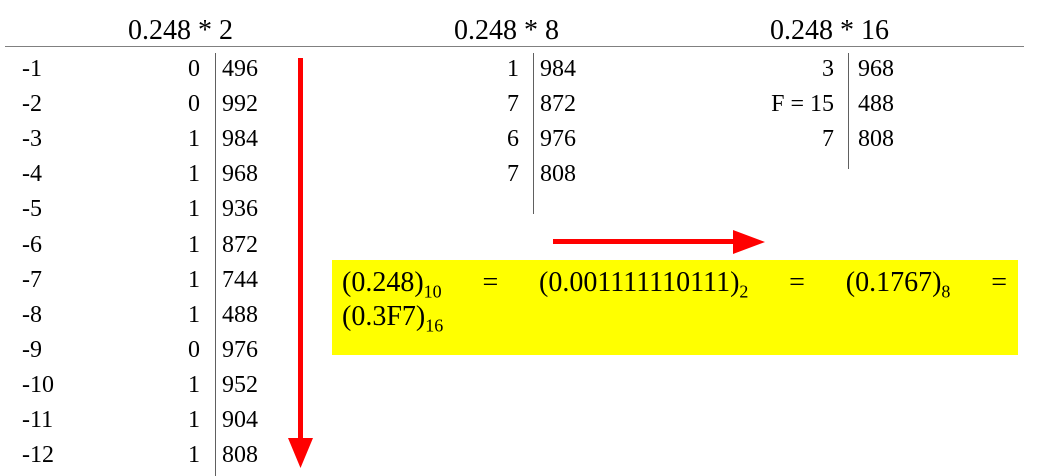 The image size is (1039, 476). What do you see at coordinates (180, 30) in the screenshot?
I see `binary-header: 0.248 * 2` at bounding box center [180, 30].